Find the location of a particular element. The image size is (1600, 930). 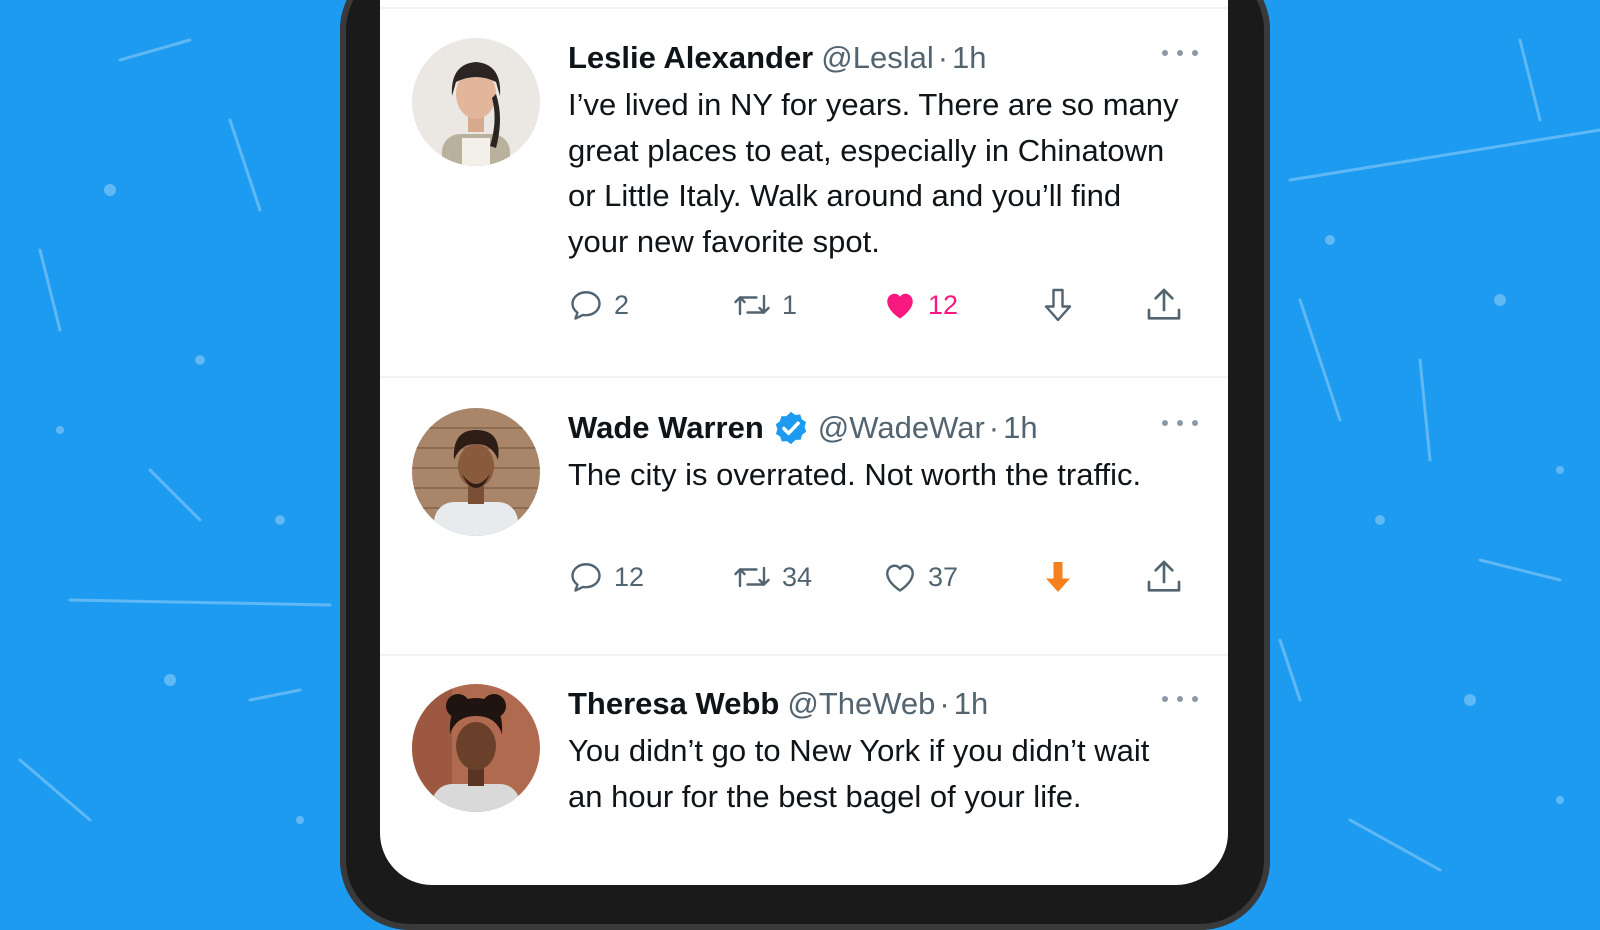

like-count: 37 is located at coordinates (943, 576).